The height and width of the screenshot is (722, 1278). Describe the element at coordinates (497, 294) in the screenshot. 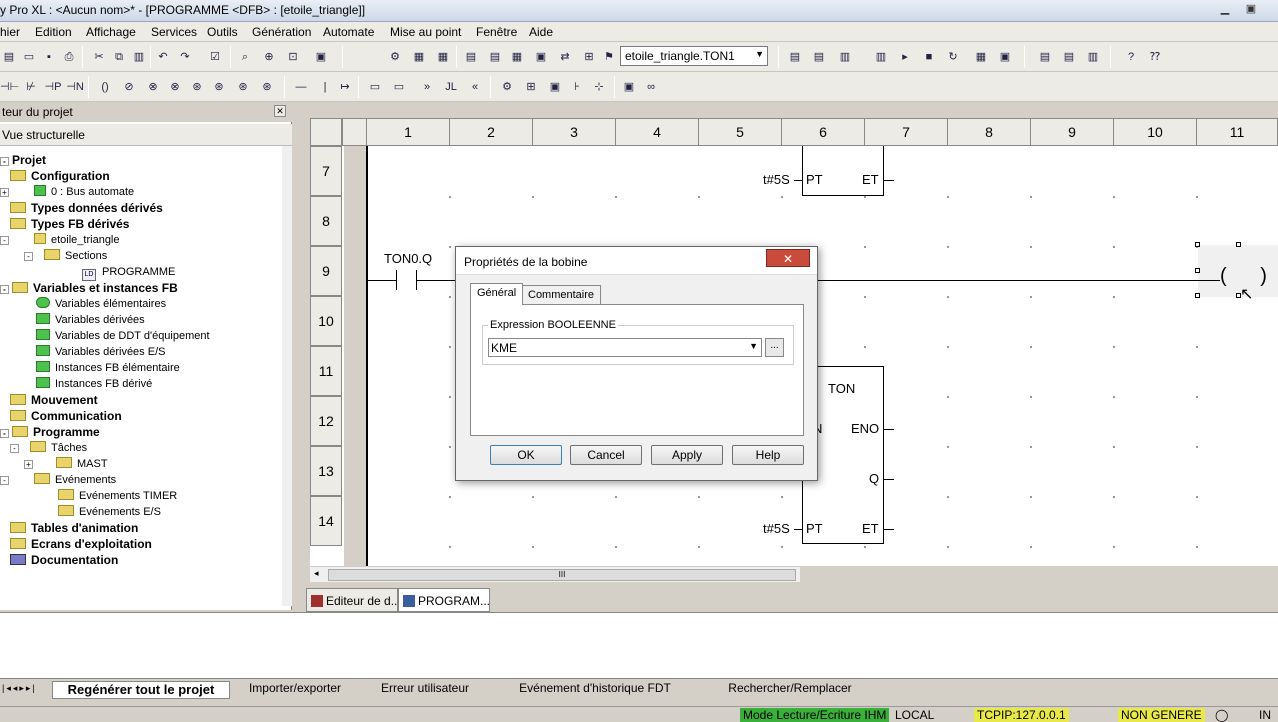

I see `tab-general: Général` at that location.